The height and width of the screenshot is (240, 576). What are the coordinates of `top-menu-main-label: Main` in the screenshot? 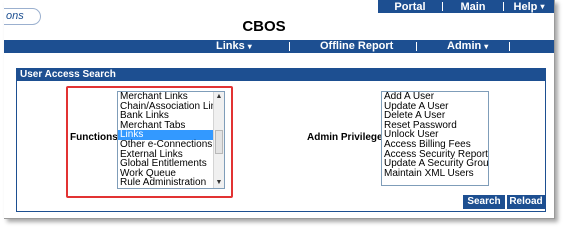 It's located at (473, 6).